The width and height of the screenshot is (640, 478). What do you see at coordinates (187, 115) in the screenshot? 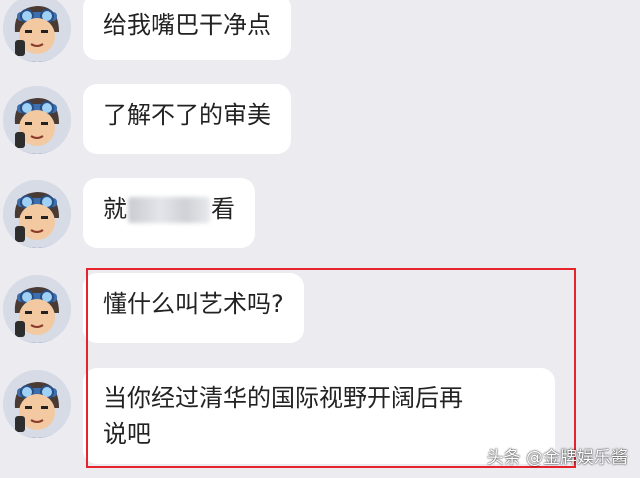
I see `message-text: 了解不了的审美` at bounding box center [187, 115].